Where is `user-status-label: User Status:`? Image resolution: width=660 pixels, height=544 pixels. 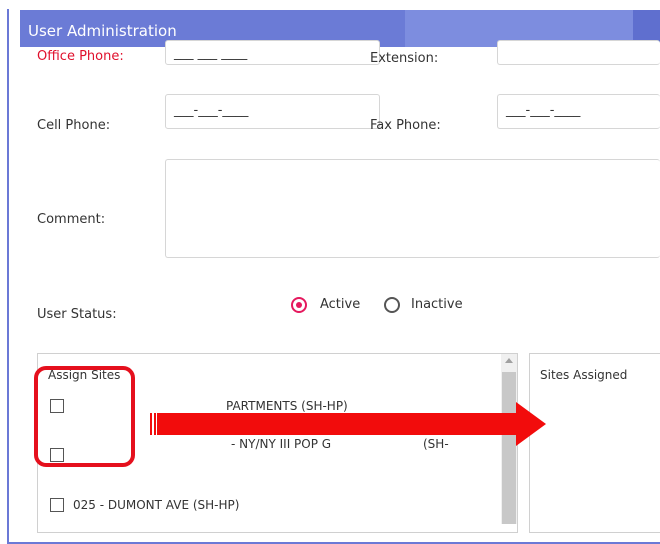
user-status-label: User Status: is located at coordinates (77, 314).